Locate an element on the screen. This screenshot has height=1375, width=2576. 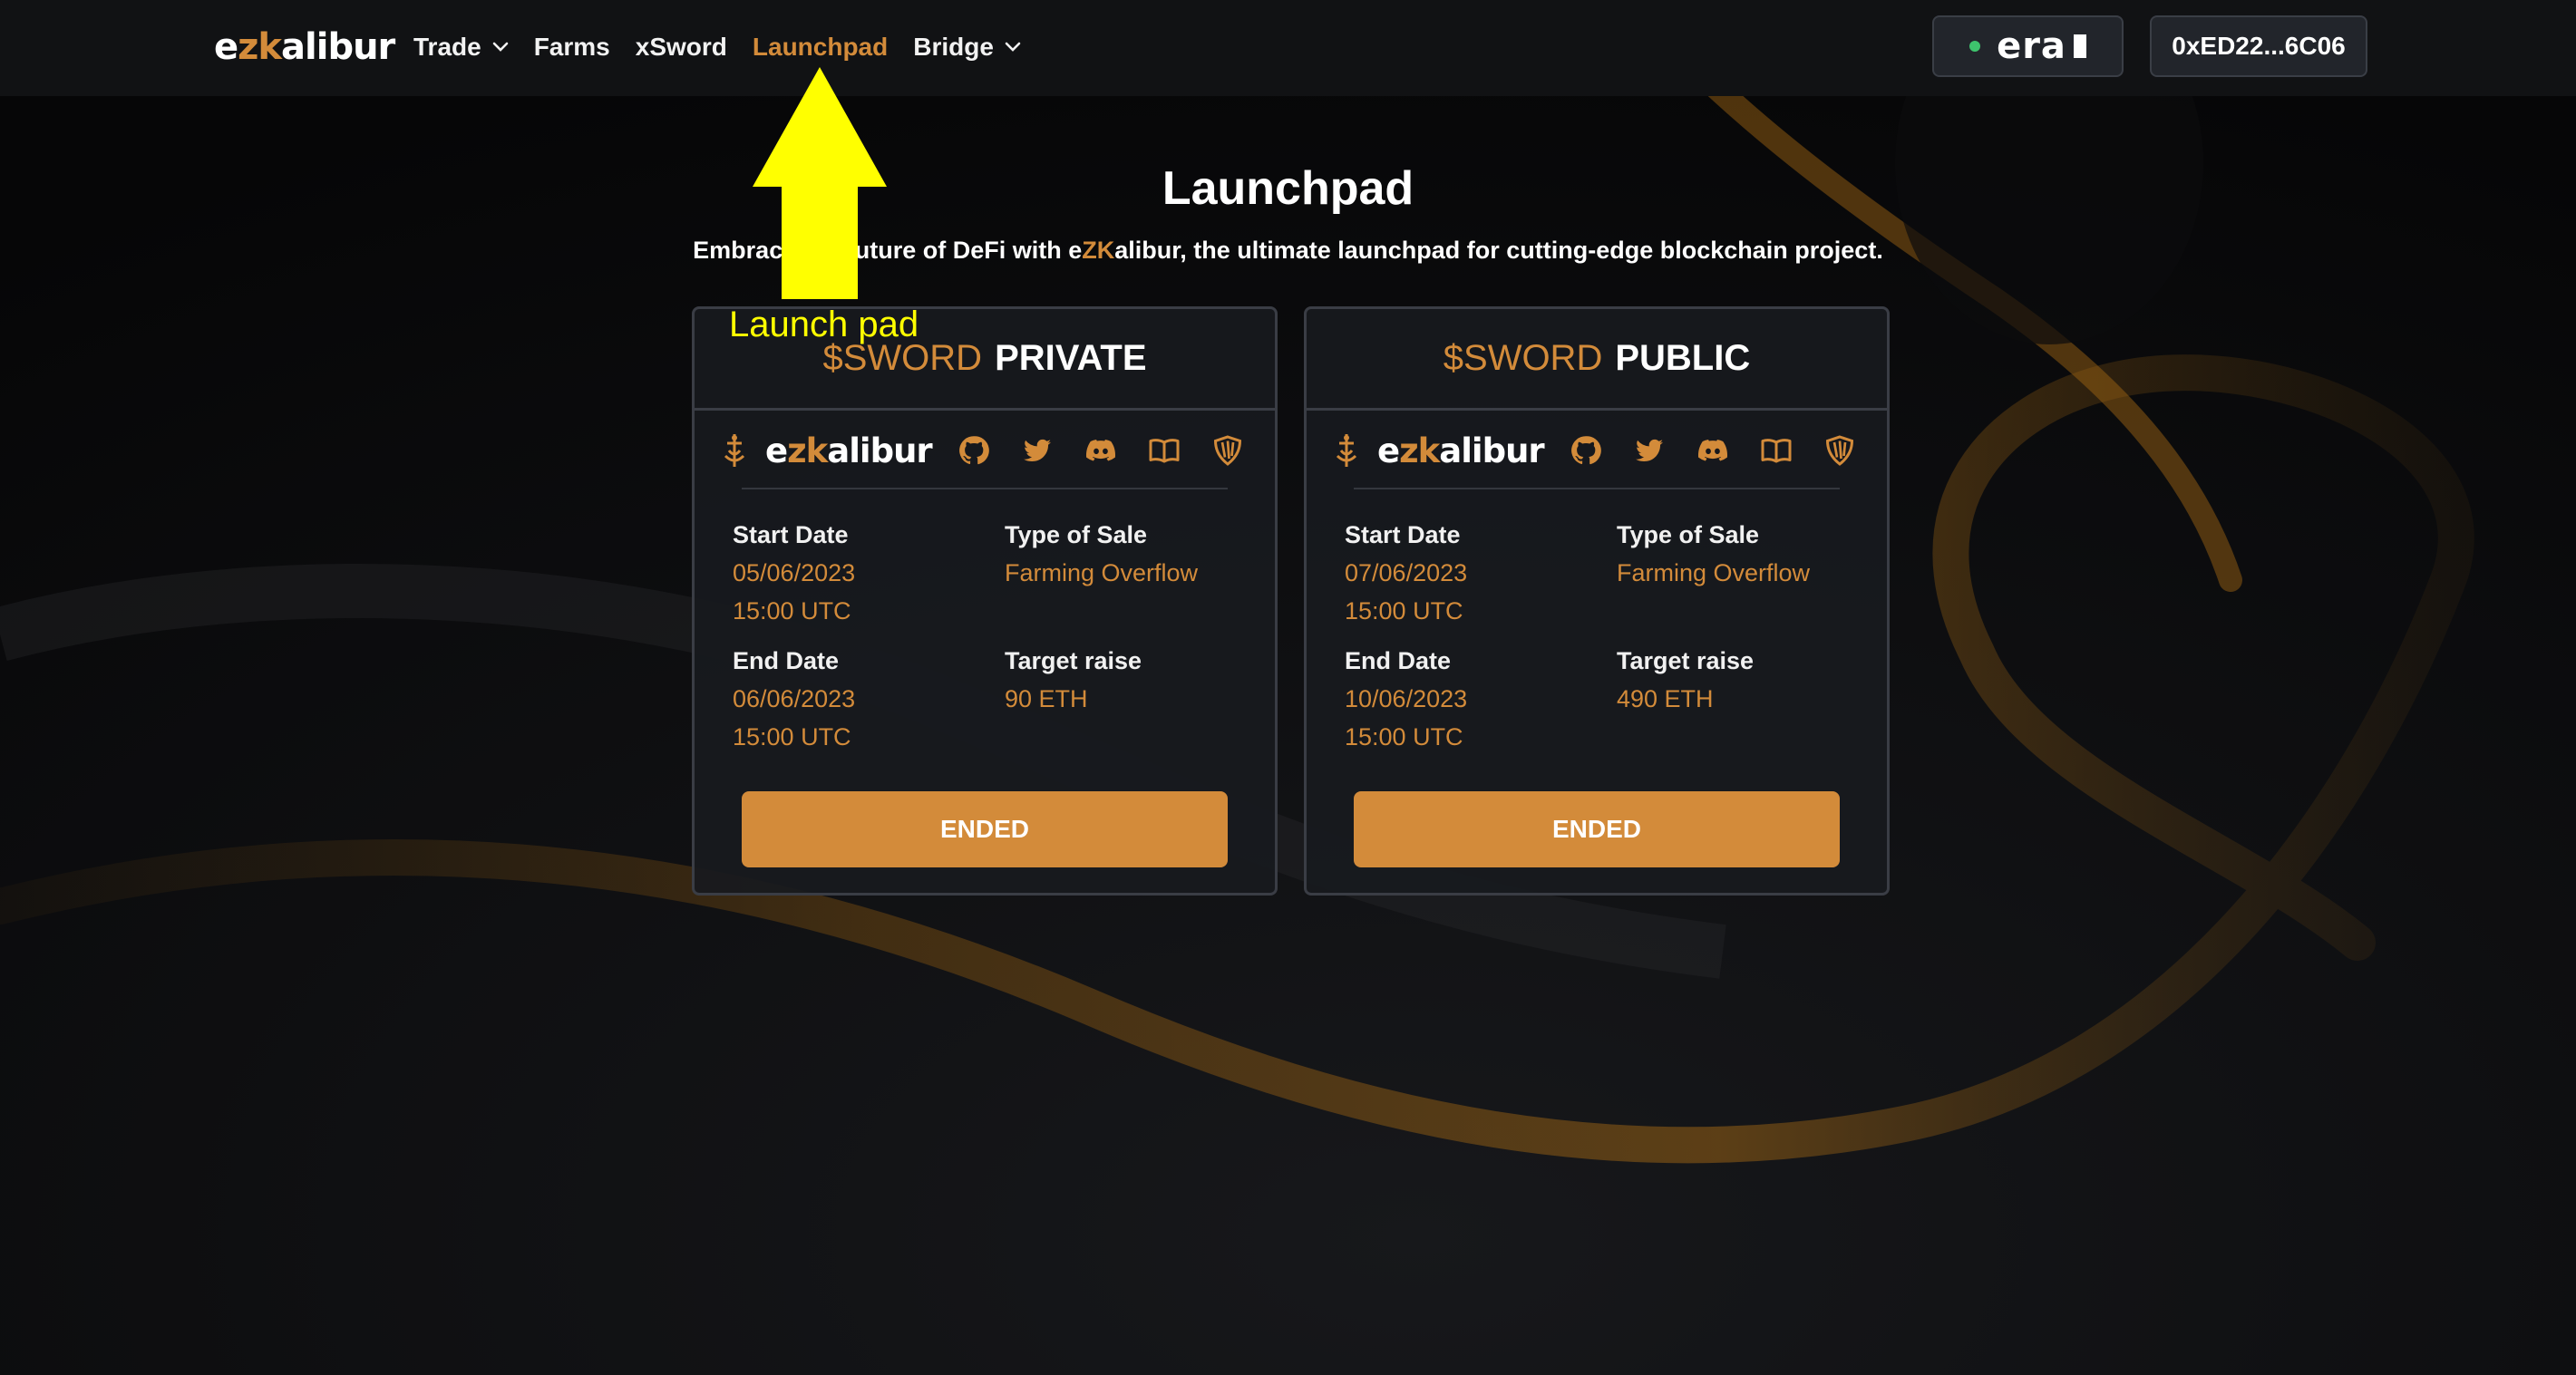
ezkalibur-logo: ezkalibur is located at coordinates (304, 47).